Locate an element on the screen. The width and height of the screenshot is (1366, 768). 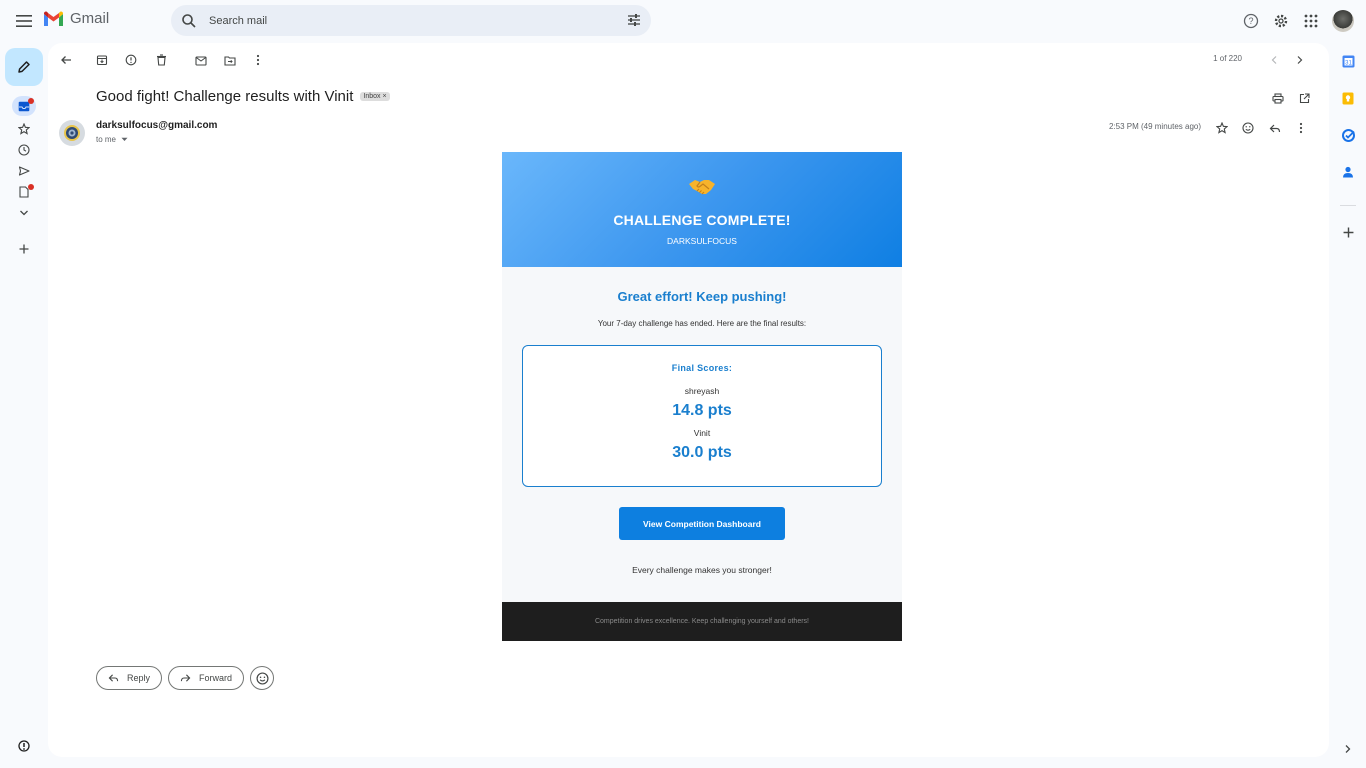
chevron-right-icon is located at coordinates (1300, 60).